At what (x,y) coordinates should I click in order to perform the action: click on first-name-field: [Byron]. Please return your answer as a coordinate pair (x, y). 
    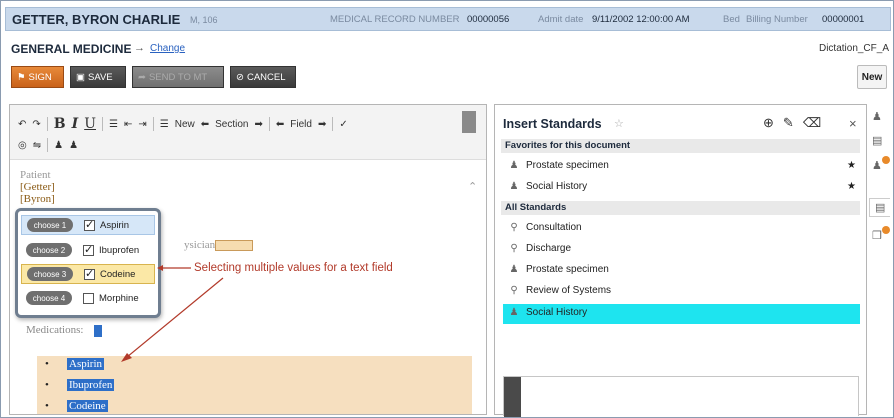
    Looking at the image, I should click on (37, 199).